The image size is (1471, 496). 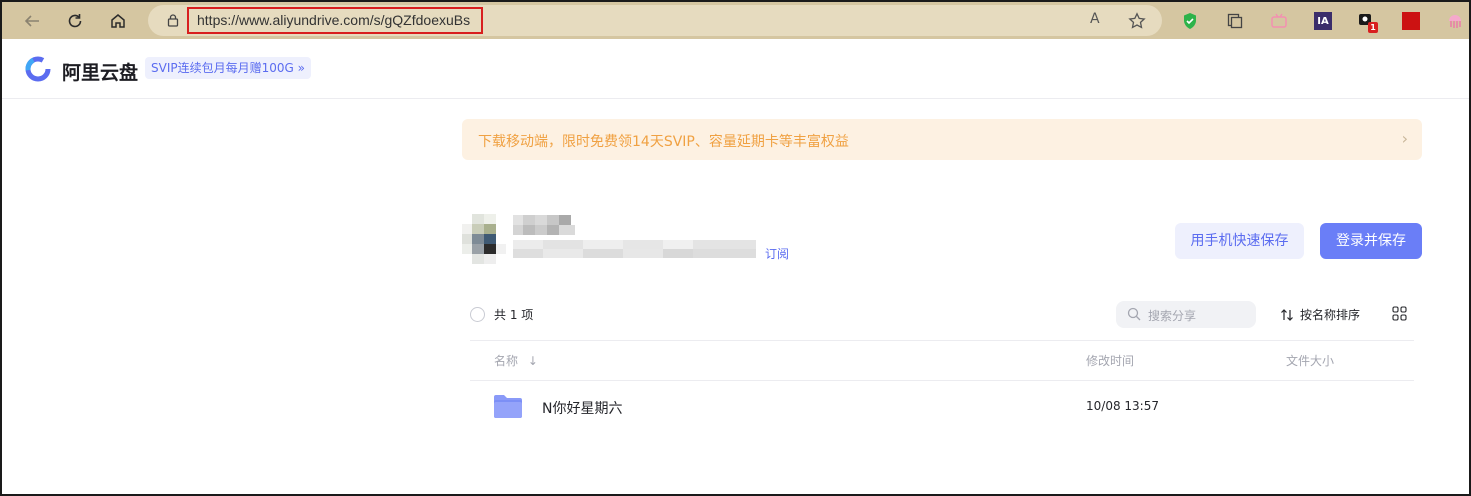 What do you see at coordinates (1110, 360) in the screenshot?
I see `column-modified-header: 修改时间` at bounding box center [1110, 360].